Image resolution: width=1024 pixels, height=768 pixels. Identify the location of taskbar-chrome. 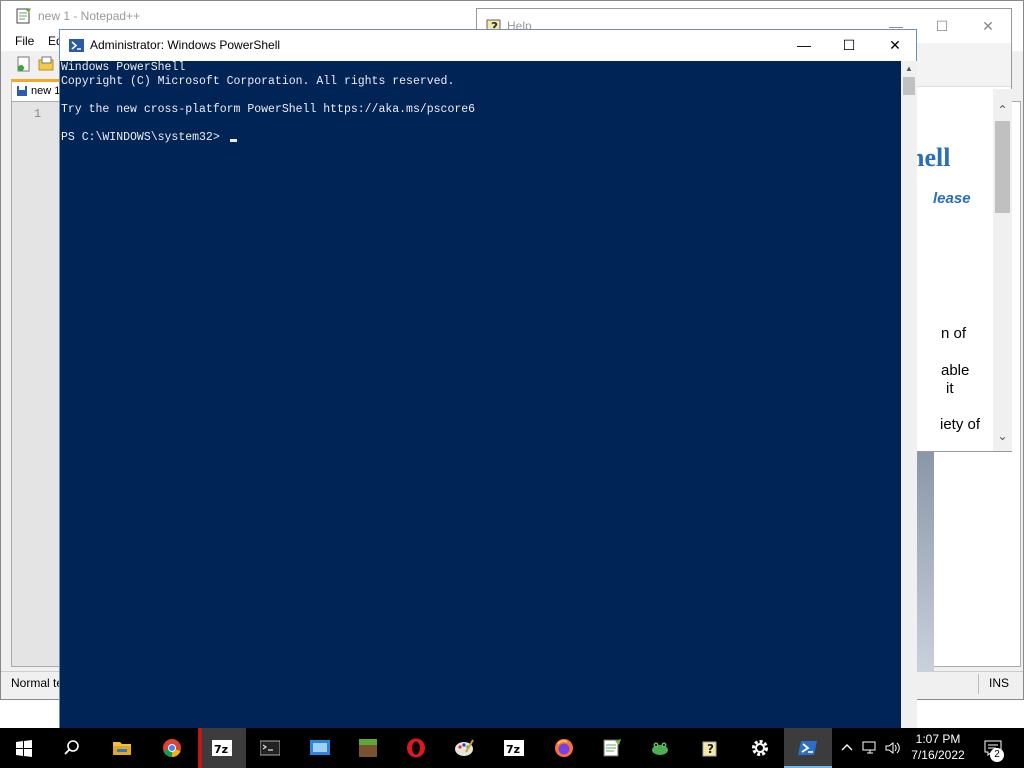
(172, 748).